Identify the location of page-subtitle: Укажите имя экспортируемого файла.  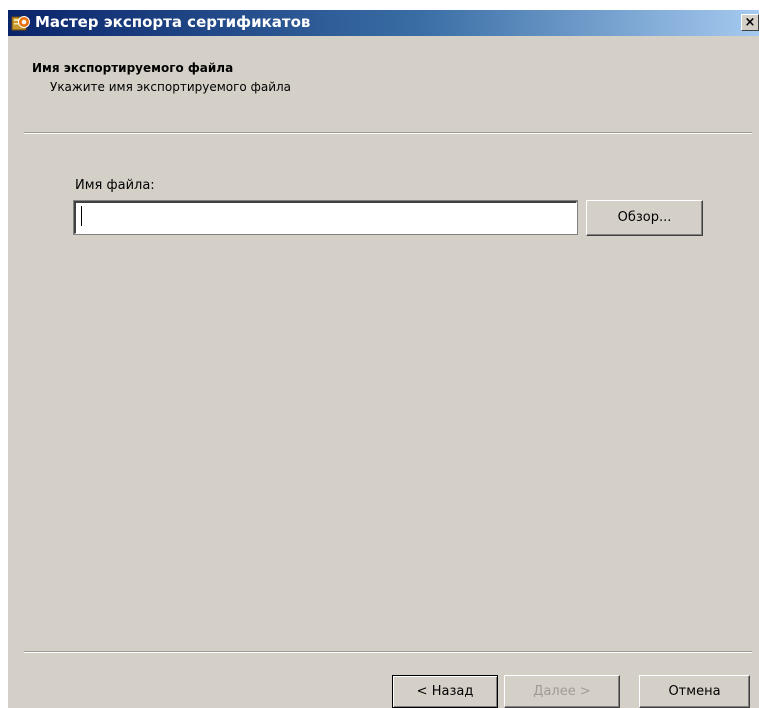
(171, 87).